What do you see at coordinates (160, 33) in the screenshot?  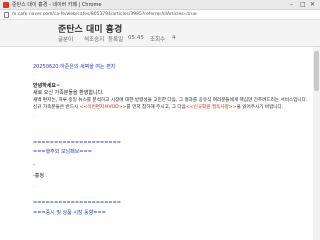 I see `article-header: 준탄스 대미 흉경 글분이 석조승지 등록일 05:45 조회수 4` at bounding box center [160, 33].